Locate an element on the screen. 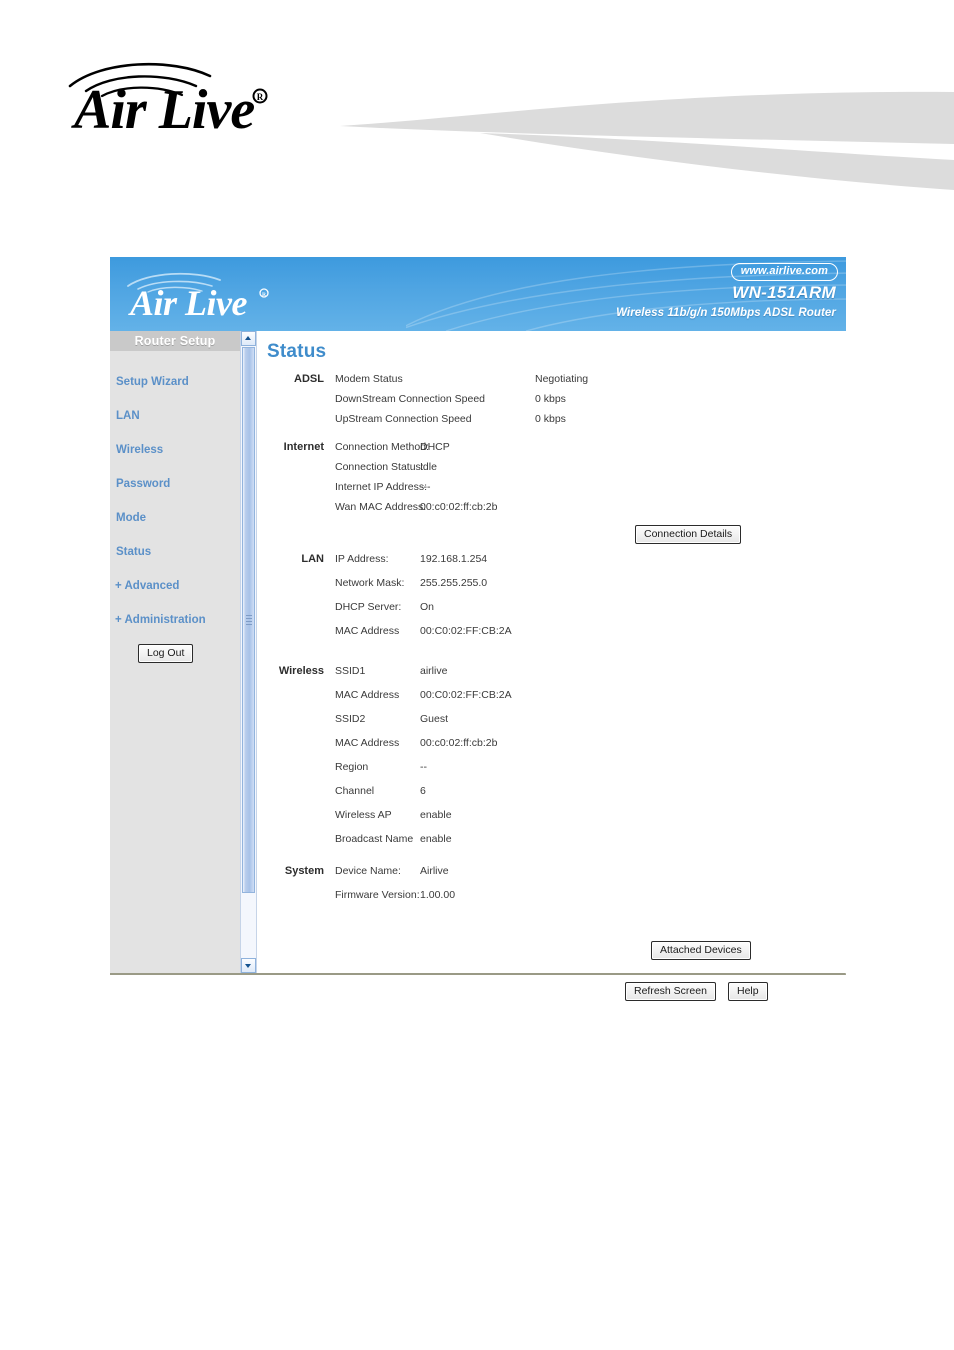 The width and height of the screenshot is (954, 1350). refresh-screen-button: Refresh Screen is located at coordinates (670, 991).